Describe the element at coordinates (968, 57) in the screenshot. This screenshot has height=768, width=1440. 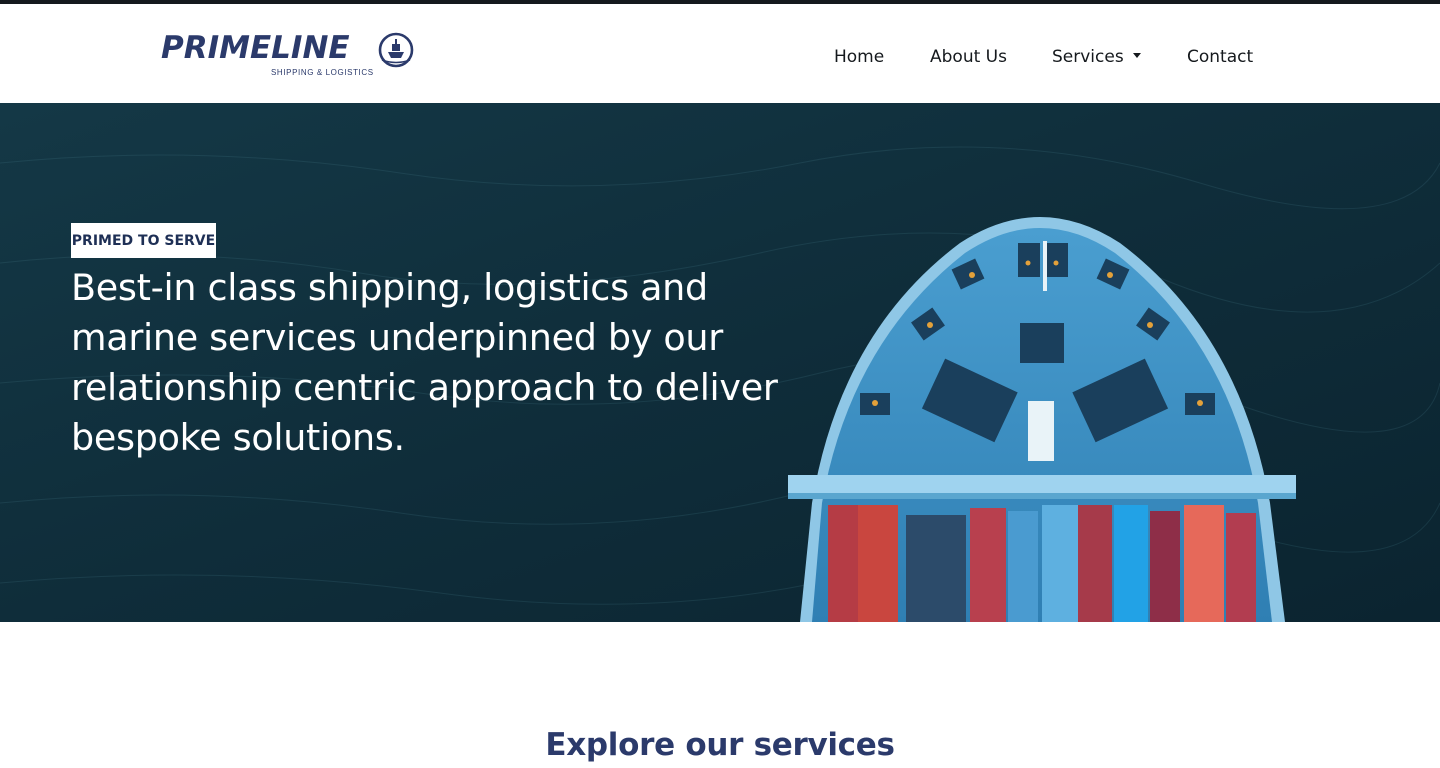
I see `nav-about-us: About Us` at that location.